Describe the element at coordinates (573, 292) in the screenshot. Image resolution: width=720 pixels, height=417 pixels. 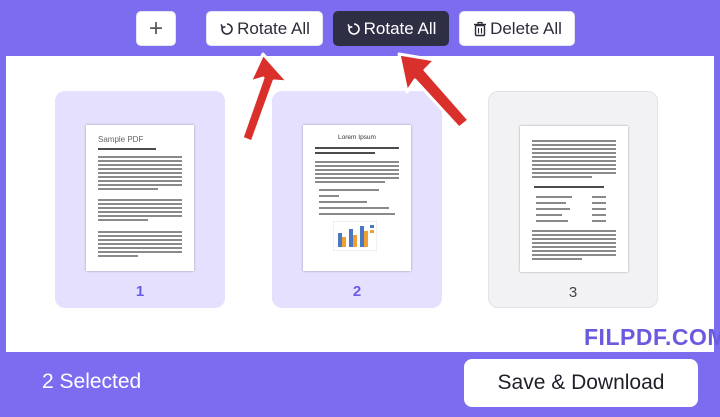
I see `page-number-3: 3` at that location.